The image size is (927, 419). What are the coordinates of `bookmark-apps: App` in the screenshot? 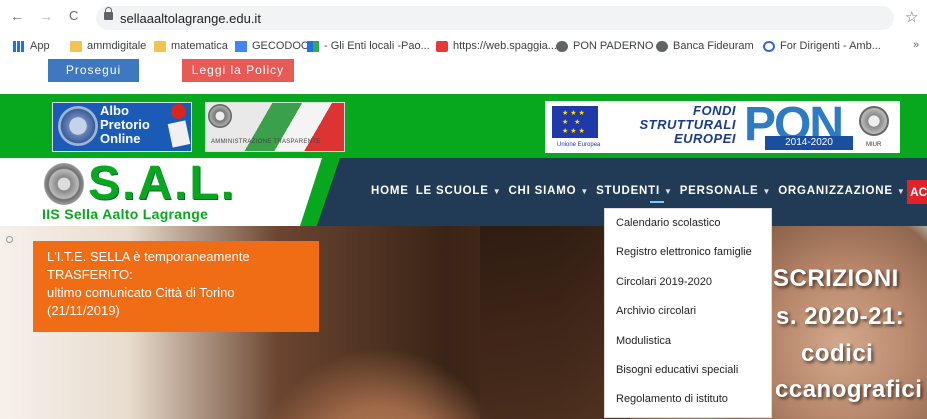 It's located at (31, 46).